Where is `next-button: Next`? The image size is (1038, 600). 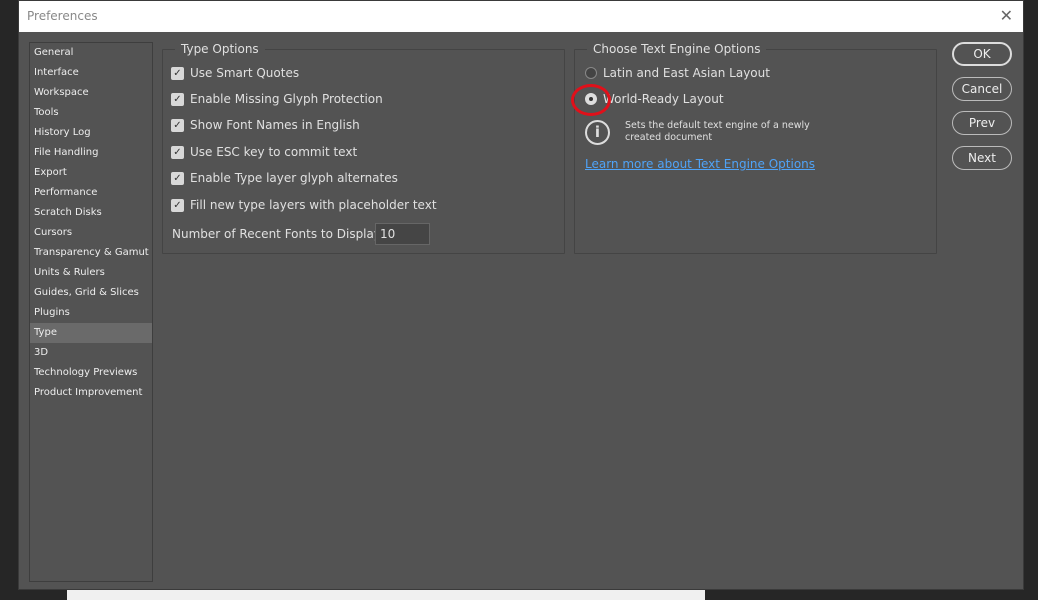
next-button: Next is located at coordinates (982, 158).